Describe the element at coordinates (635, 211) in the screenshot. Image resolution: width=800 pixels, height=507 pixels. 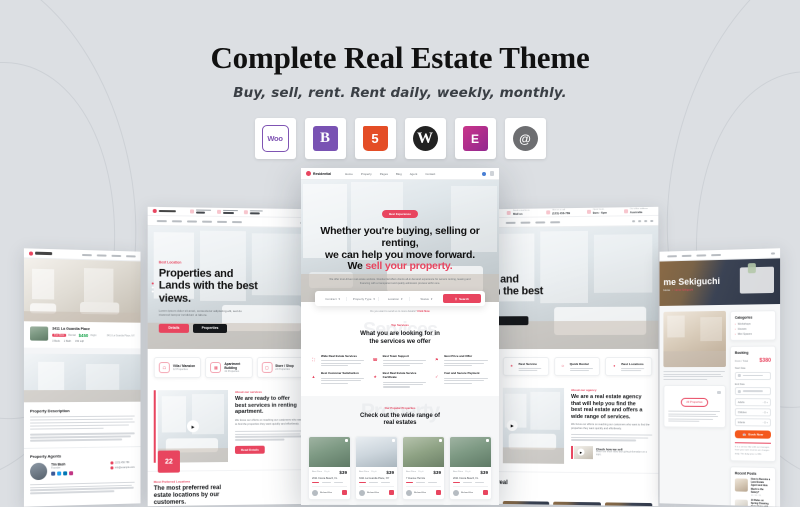
I see `topbar-location: Our office address Australia` at that location.